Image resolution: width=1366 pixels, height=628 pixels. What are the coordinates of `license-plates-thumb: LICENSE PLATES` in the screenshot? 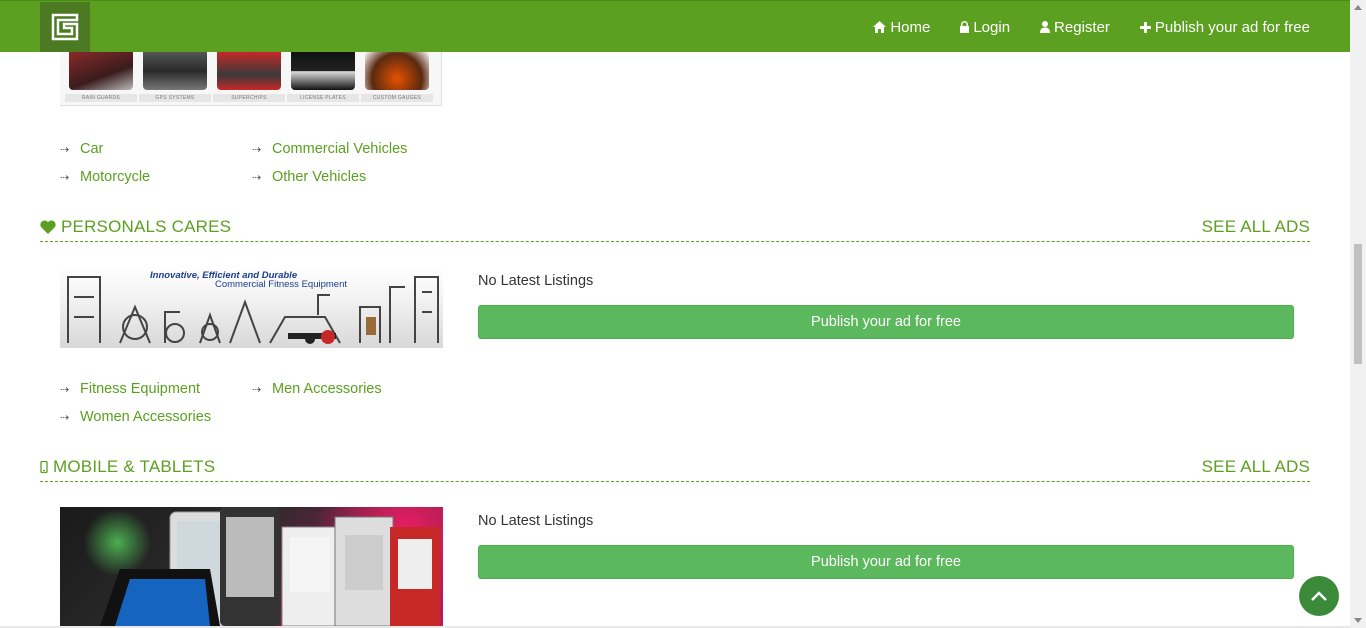 It's located at (323, 79).